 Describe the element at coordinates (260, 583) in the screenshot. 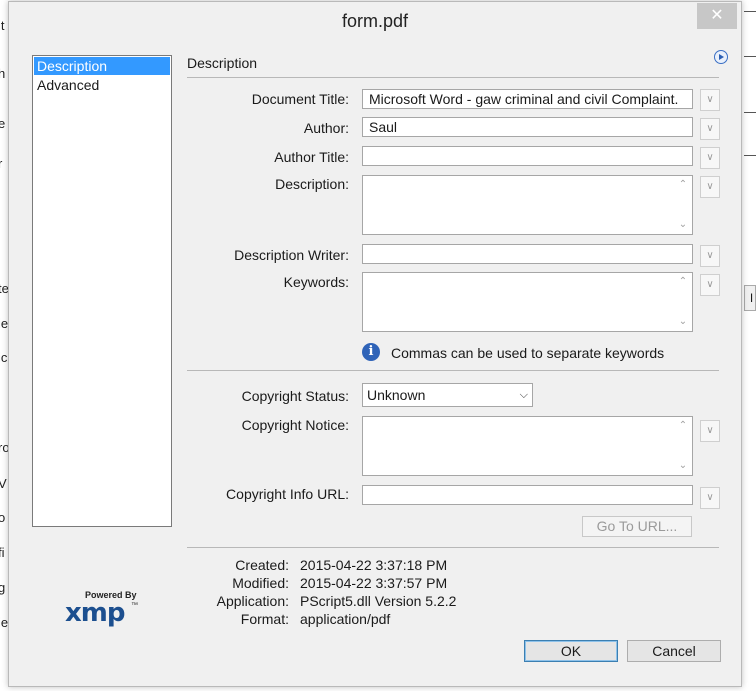

I see `modified-label: Modified:` at that location.